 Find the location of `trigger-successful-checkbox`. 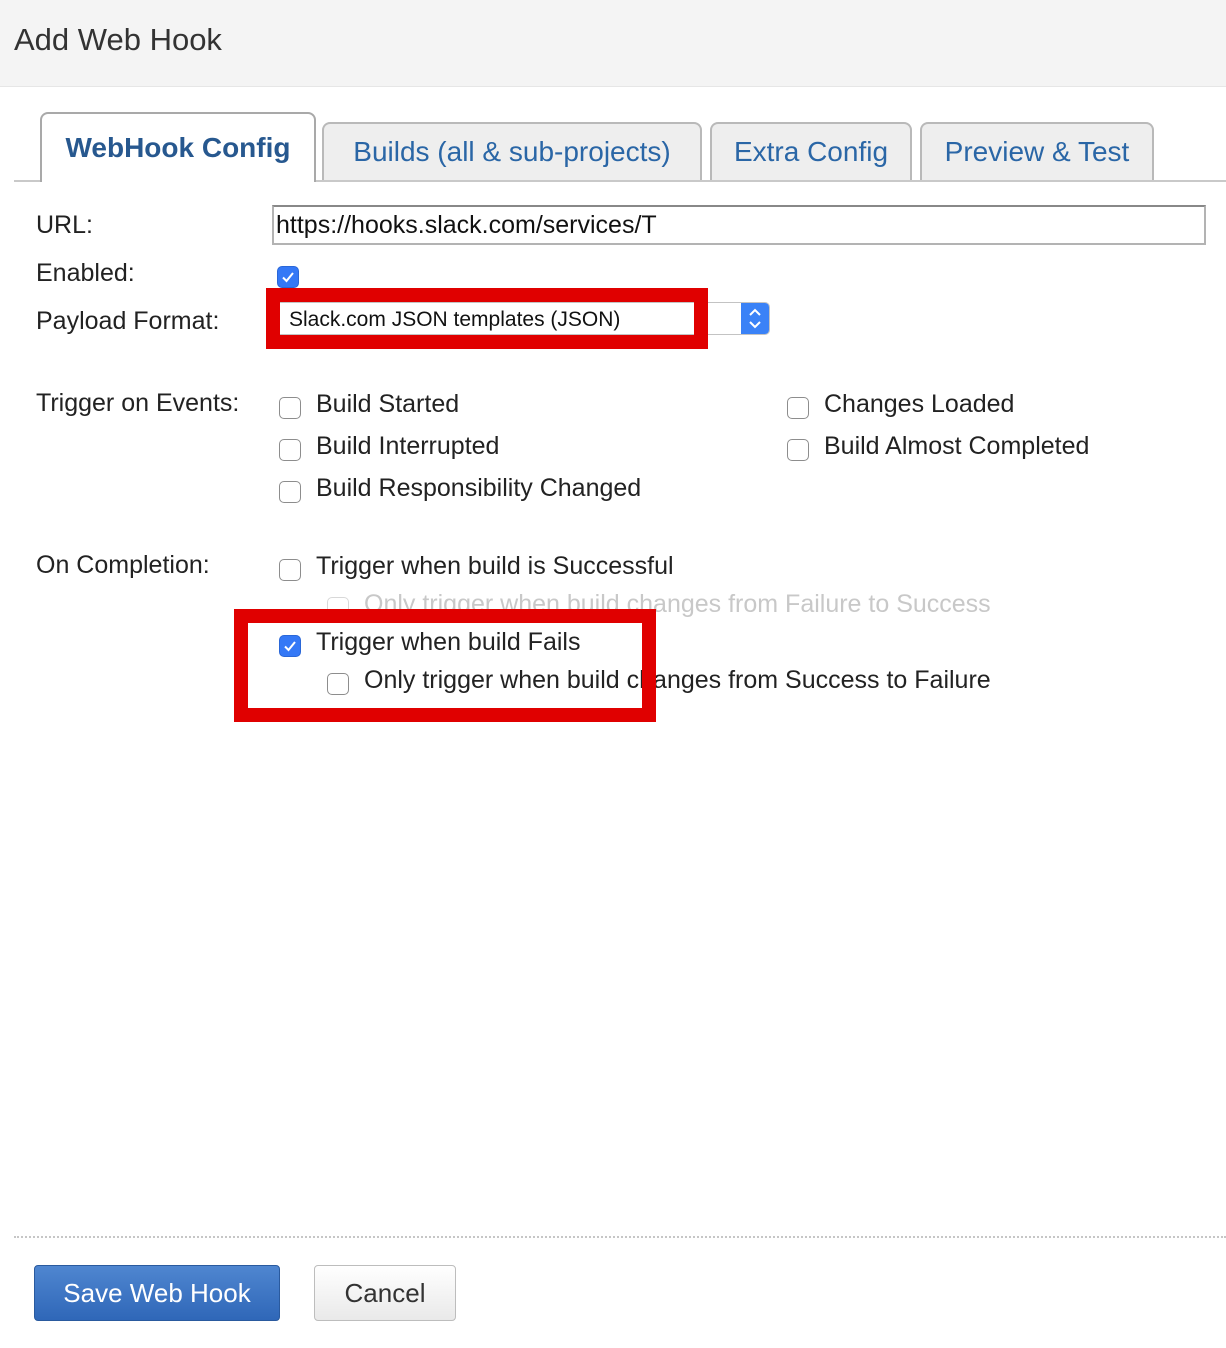

trigger-successful-checkbox is located at coordinates (290, 570).